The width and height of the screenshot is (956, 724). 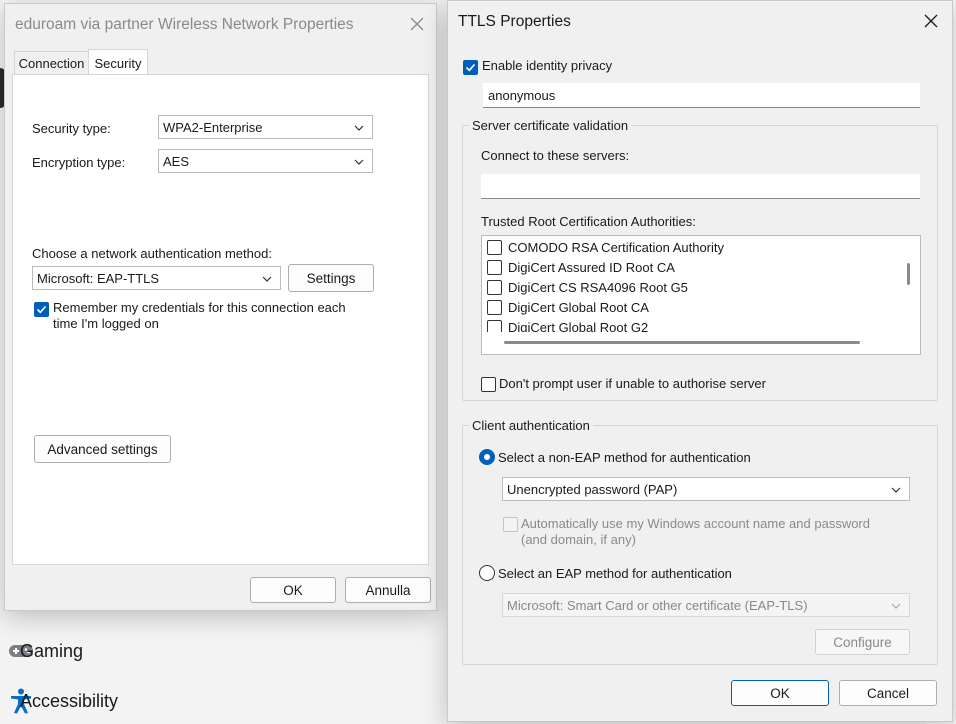 What do you see at coordinates (487, 573) in the screenshot?
I see `eap-radio` at bounding box center [487, 573].